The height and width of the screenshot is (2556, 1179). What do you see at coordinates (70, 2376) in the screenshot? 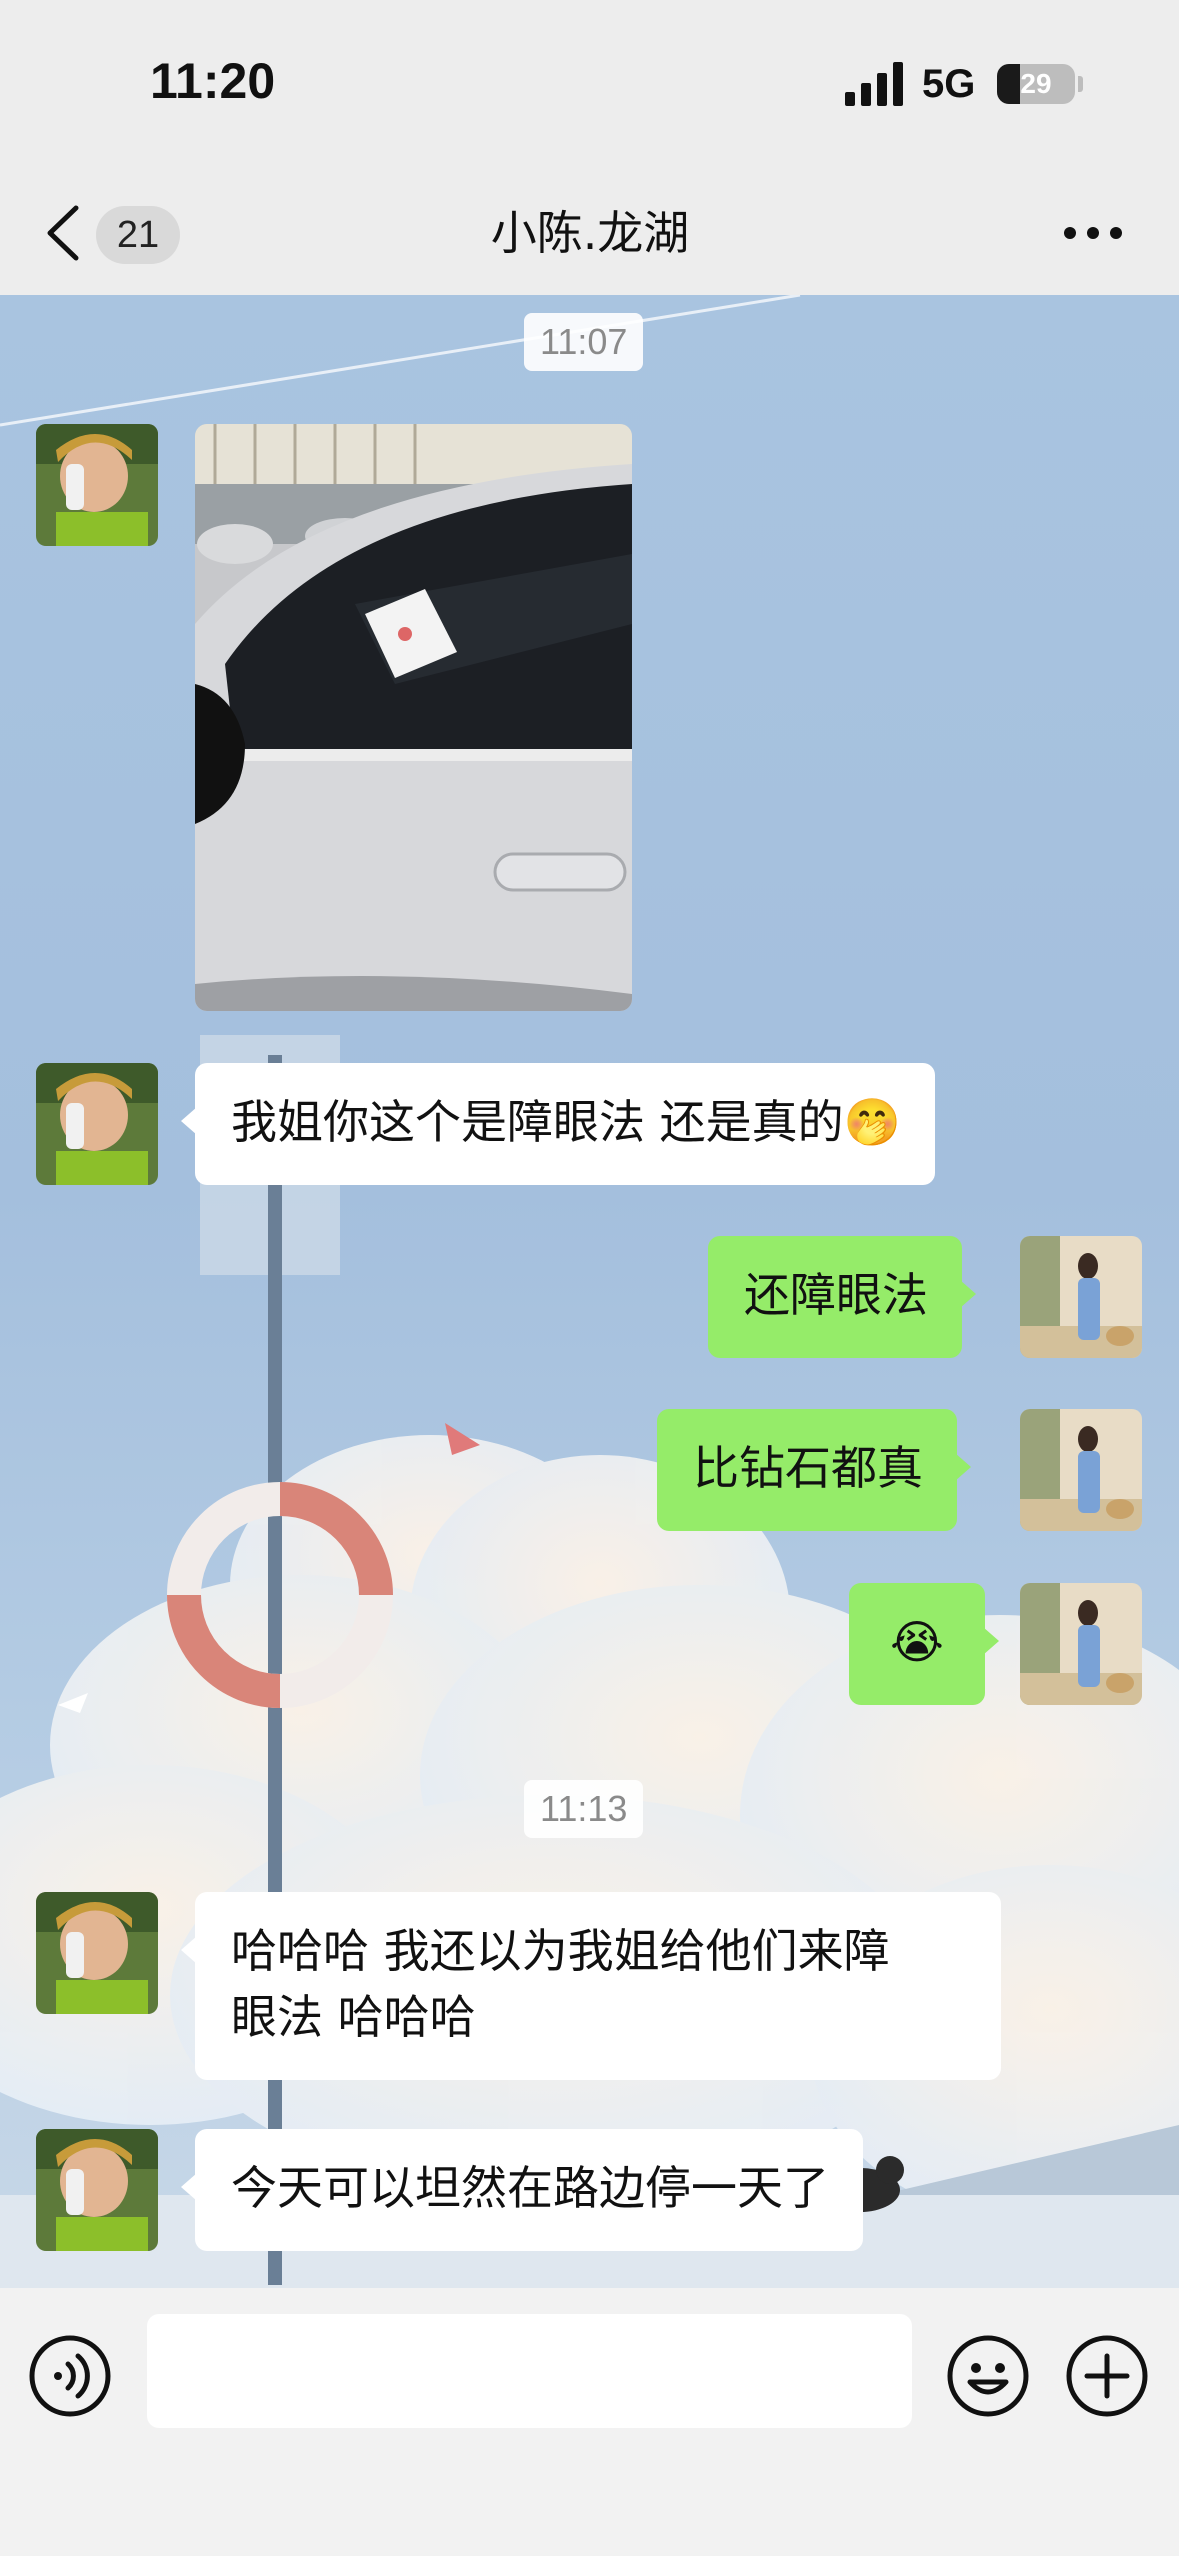
I see `voice-input-icon` at bounding box center [70, 2376].